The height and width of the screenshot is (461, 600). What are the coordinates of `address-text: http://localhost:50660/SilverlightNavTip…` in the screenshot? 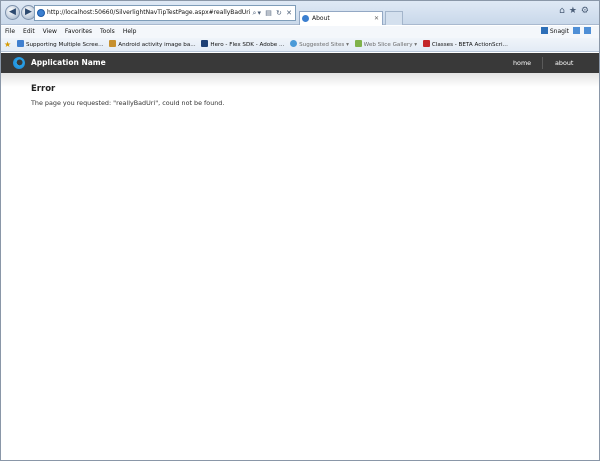 It's located at (149, 12).